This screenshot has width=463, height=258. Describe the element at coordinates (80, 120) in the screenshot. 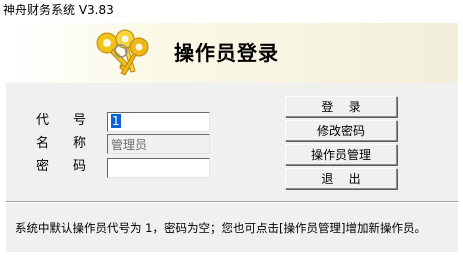

I see `code-label-char-2: 号` at that location.